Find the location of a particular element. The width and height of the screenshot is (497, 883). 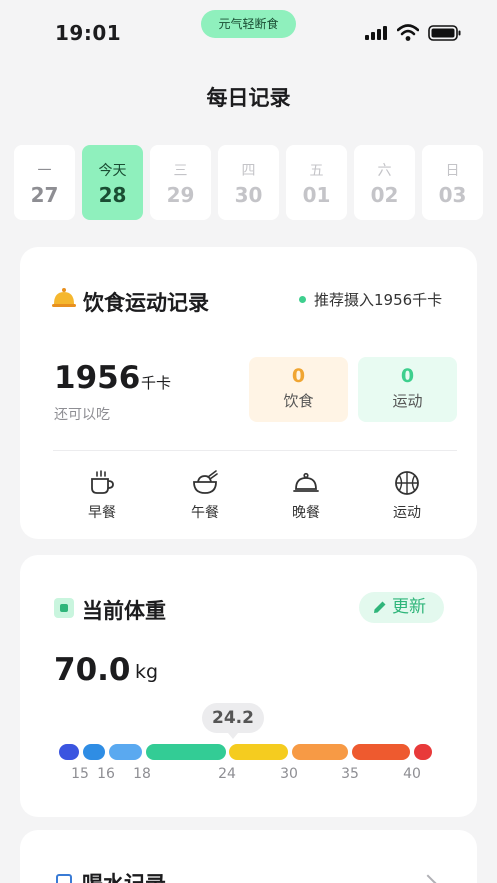

battery-icon is located at coordinates (444, 33).